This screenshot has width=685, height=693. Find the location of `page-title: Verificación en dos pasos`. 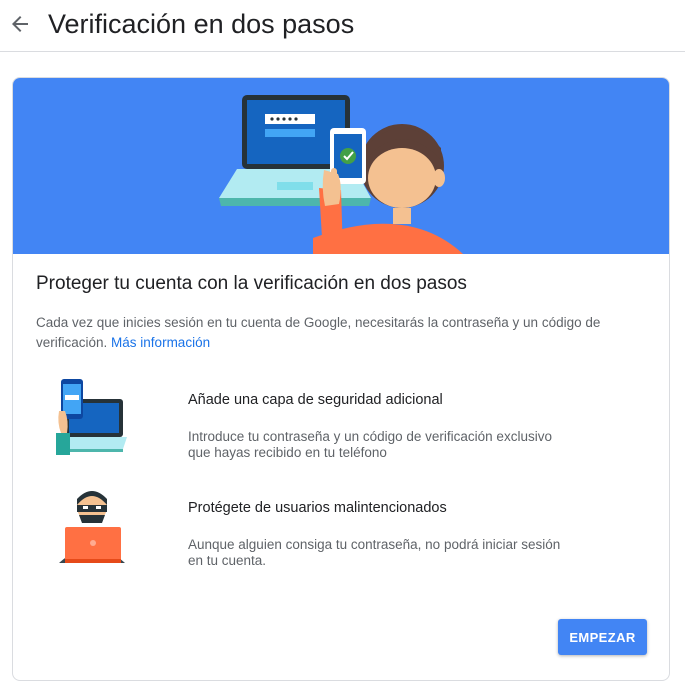

page-title: Verificación en dos pasos is located at coordinates (201, 24).